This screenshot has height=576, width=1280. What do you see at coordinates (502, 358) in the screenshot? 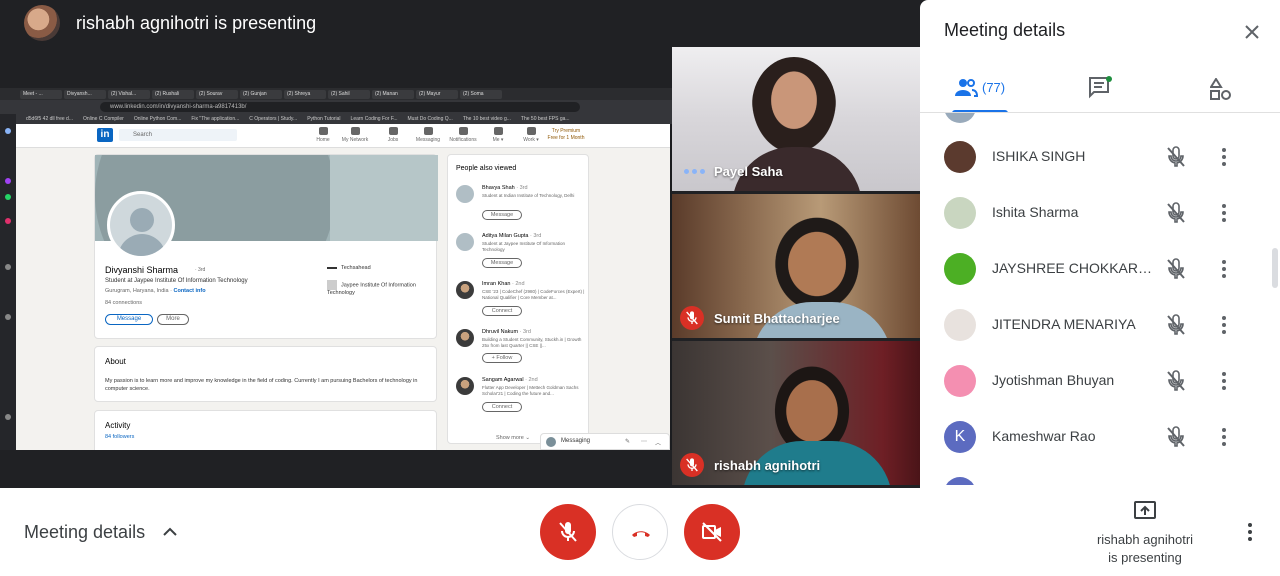
I see `pav-action-button: + Follow` at bounding box center [502, 358].